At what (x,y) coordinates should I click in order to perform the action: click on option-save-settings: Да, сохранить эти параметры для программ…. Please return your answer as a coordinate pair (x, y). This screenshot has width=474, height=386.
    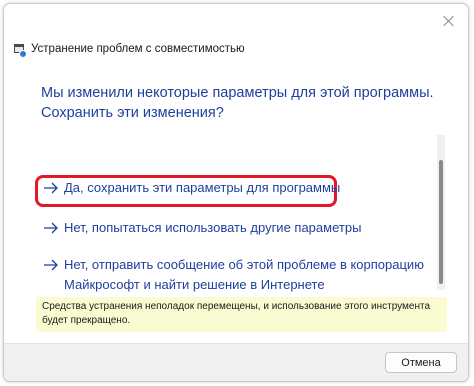
    Looking at the image, I should click on (233, 188).